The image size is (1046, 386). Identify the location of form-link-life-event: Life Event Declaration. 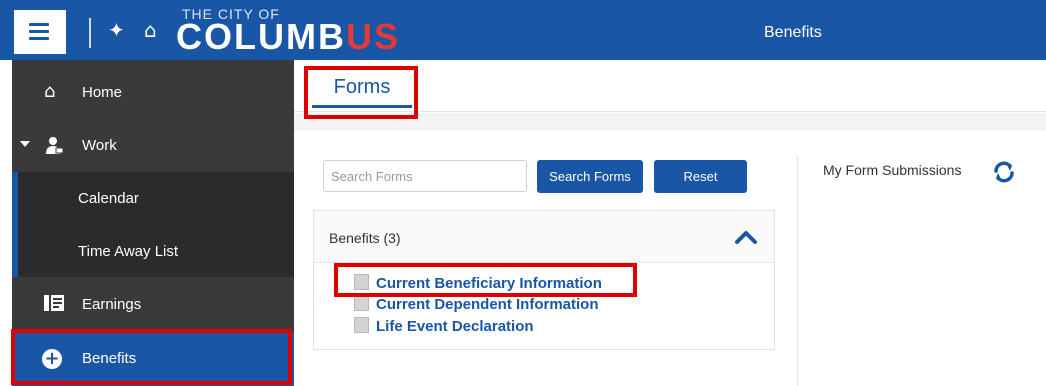
(444, 327).